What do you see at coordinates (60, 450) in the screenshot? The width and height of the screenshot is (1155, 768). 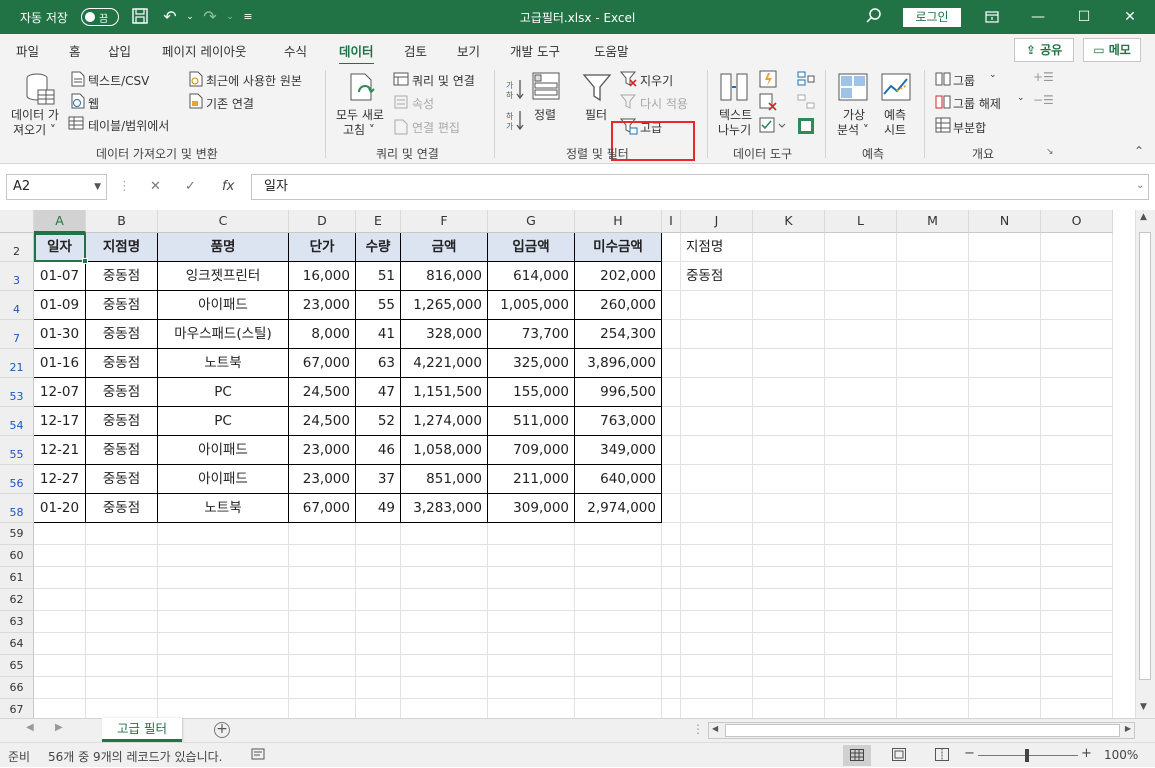 I see `table-cell: 12-21` at bounding box center [60, 450].